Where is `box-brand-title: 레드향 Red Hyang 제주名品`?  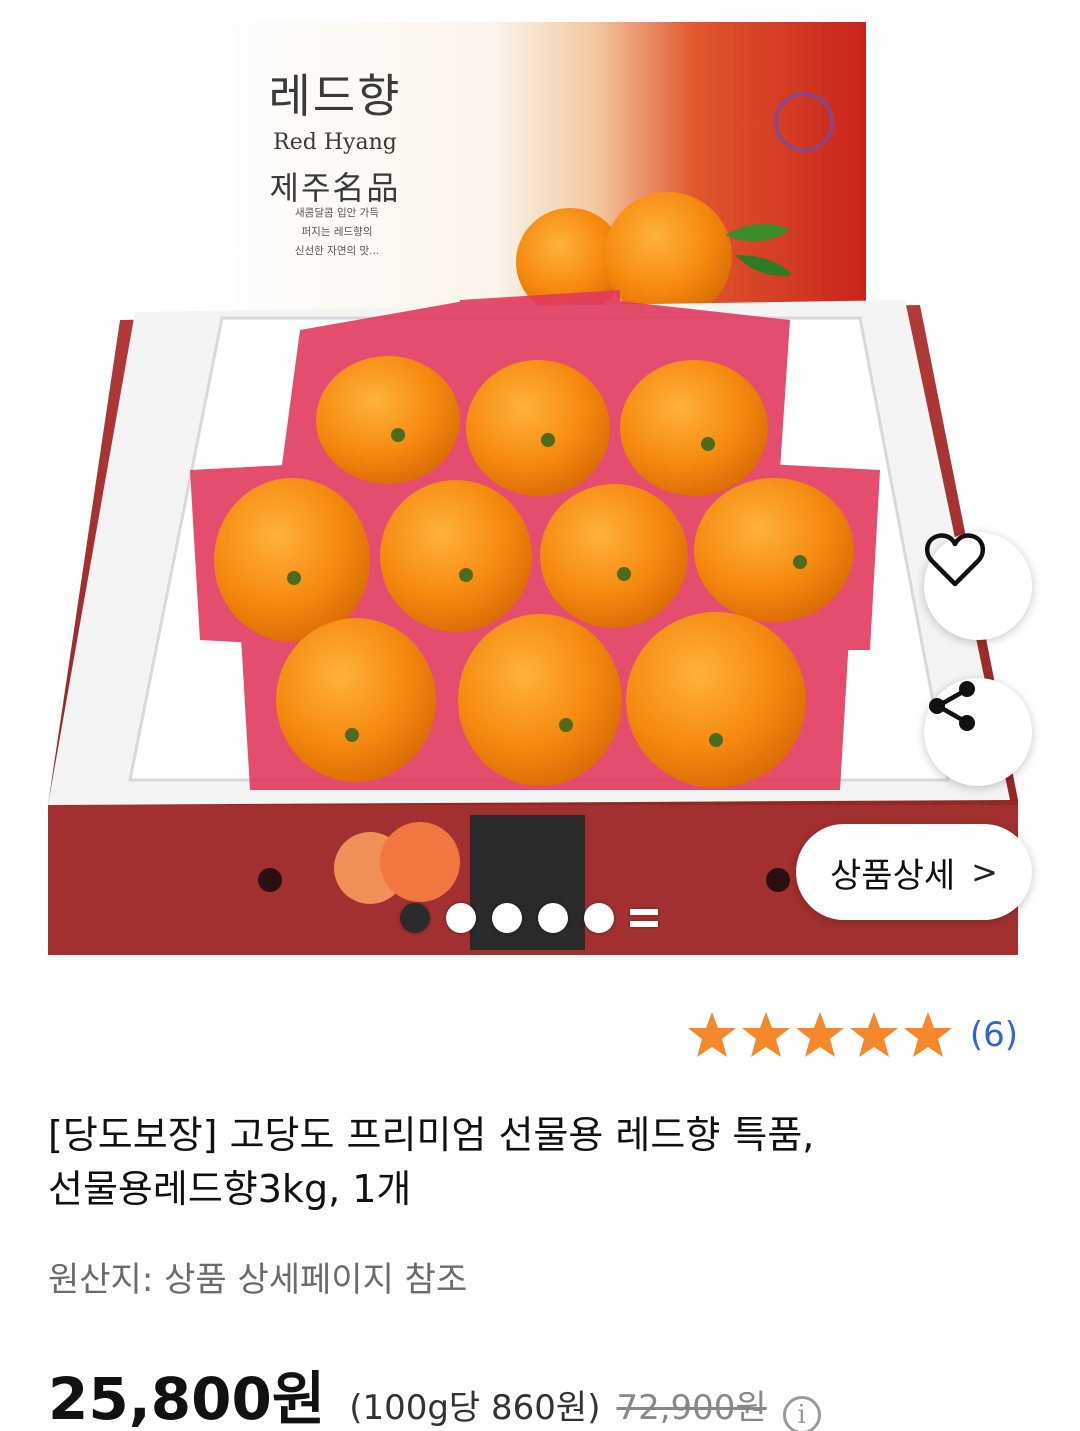
box-brand-title: 레드향 Red Hyang 제주名品 is located at coordinates (335, 134).